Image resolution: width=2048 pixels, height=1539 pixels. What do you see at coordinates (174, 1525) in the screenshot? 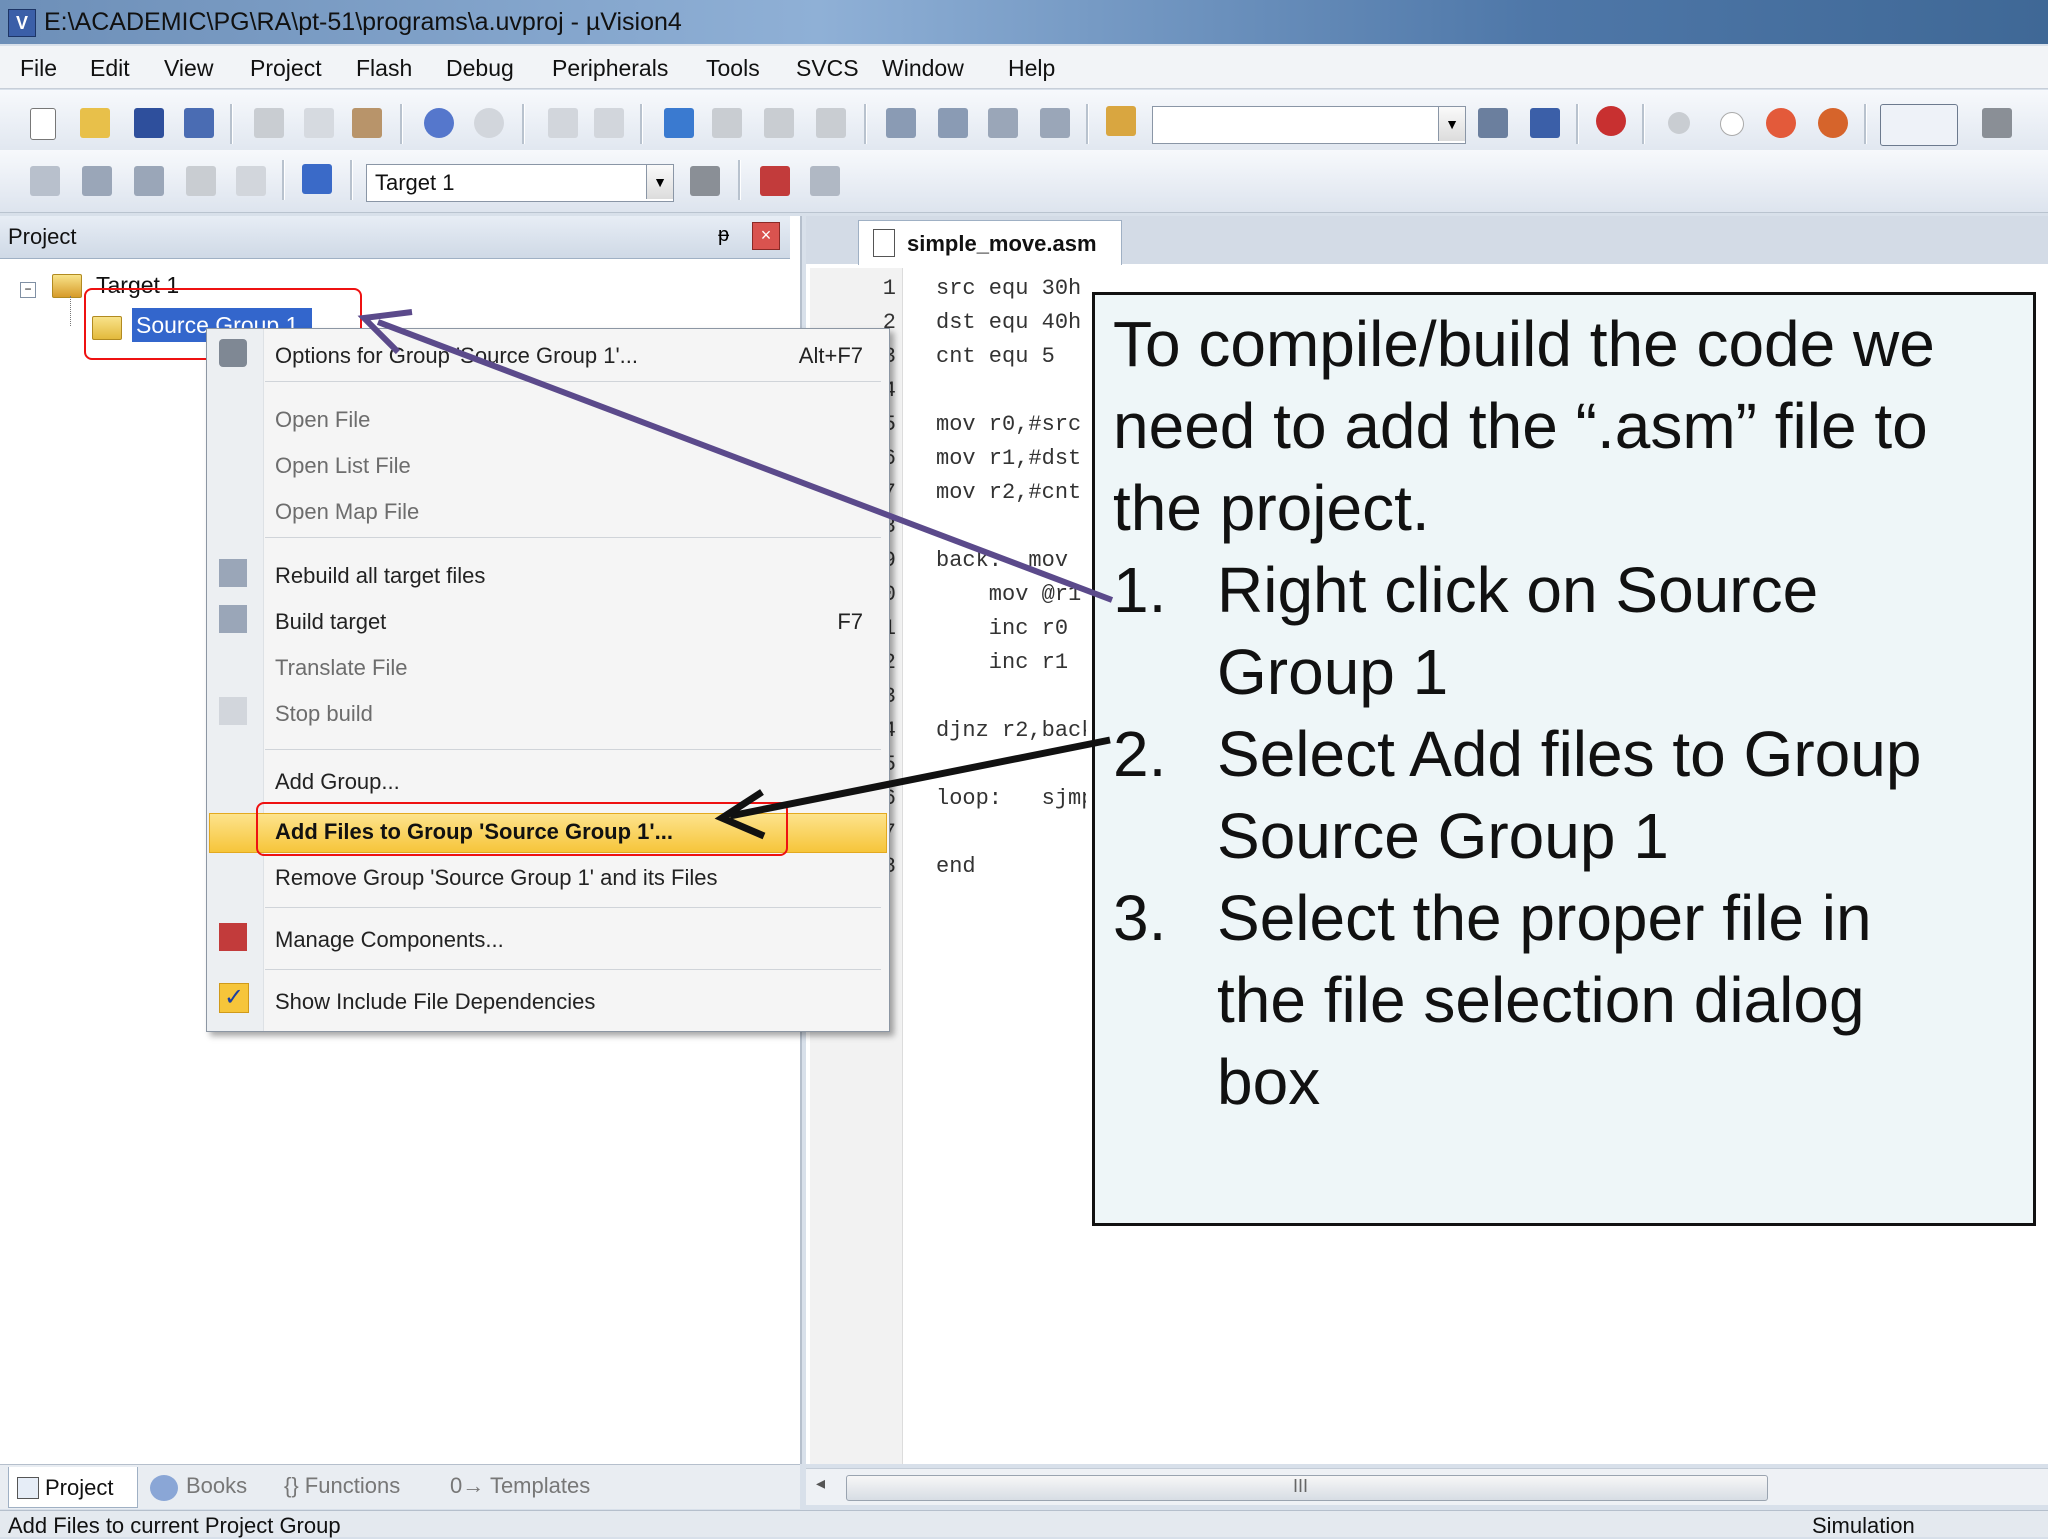
I see `status-message: Add Files to current Project Group` at bounding box center [174, 1525].